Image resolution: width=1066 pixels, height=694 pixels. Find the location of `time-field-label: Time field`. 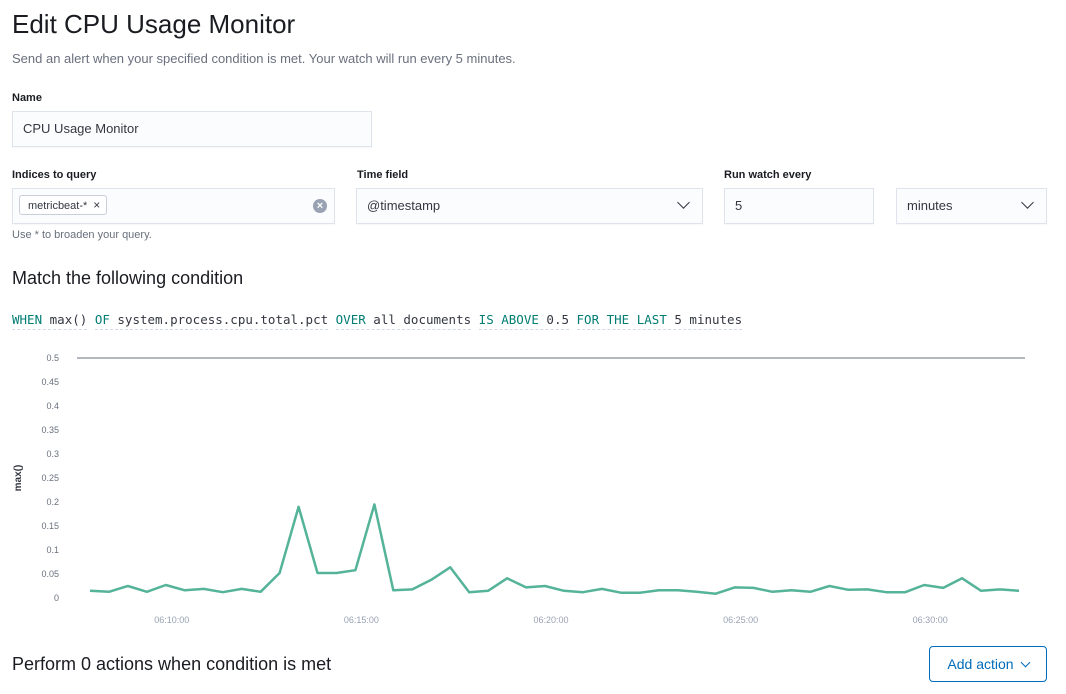

time-field-label: Time field is located at coordinates (383, 175).